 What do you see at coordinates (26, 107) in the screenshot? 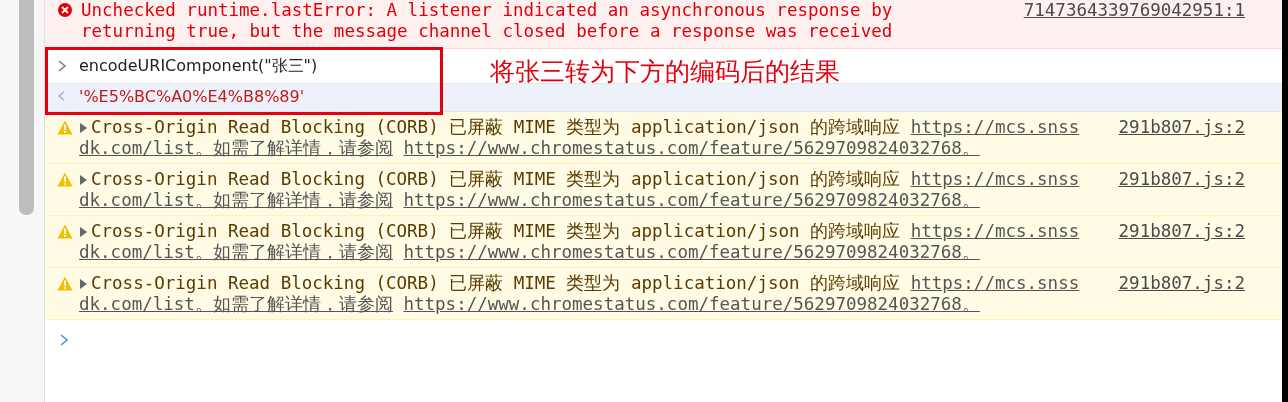
I see `scrollbar-thumb` at bounding box center [26, 107].